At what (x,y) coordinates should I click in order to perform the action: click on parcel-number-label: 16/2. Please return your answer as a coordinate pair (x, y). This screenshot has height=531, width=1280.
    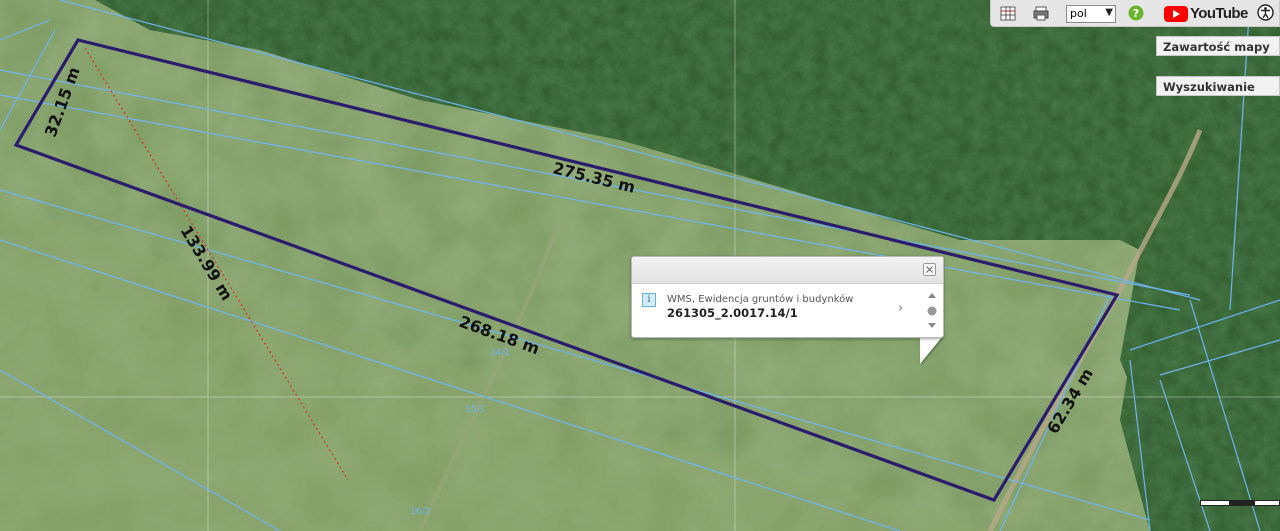
    Looking at the image, I should click on (420, 512).